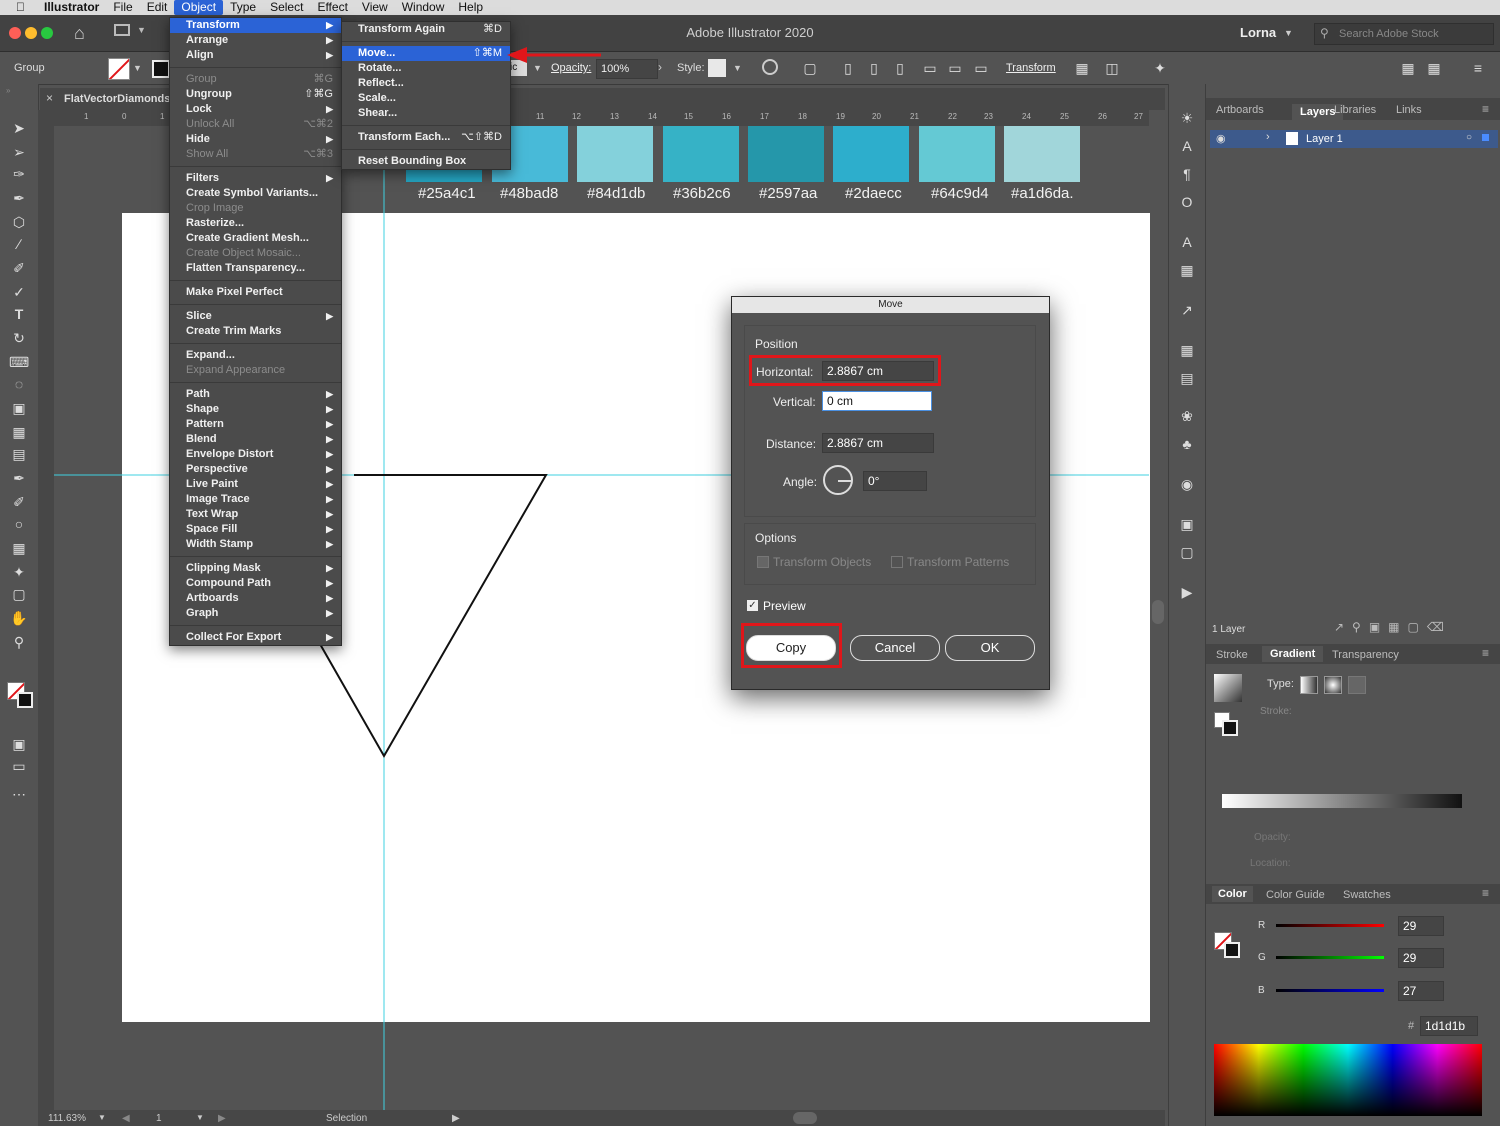  What do you see at coordinates (255, 178) in the screenshot?
I see `object-item-filters: Filters ▶` at bounding box center [255, 178].